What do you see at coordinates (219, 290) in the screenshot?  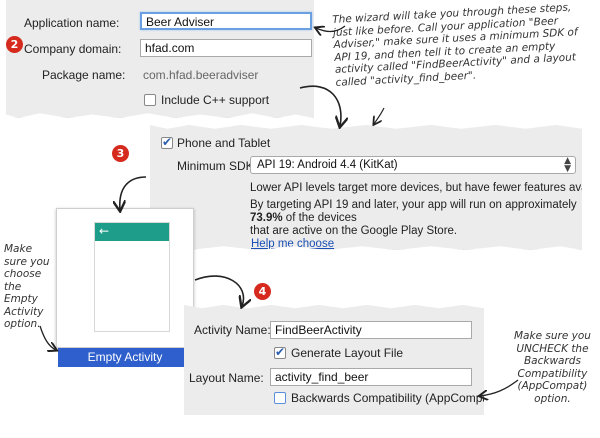 I see `template-to-step4-arrow` at bounding box center [219, 290].